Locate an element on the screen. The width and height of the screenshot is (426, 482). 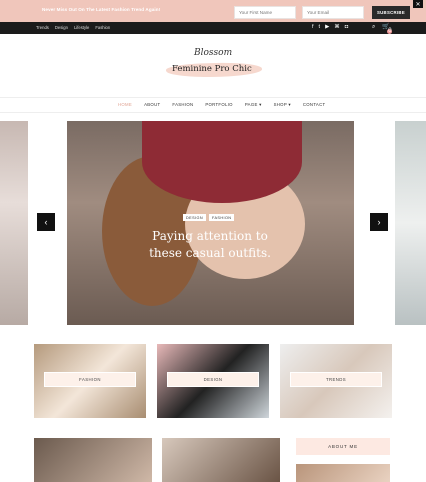
category-label: DESIGN is located at coordinates (213, 379).